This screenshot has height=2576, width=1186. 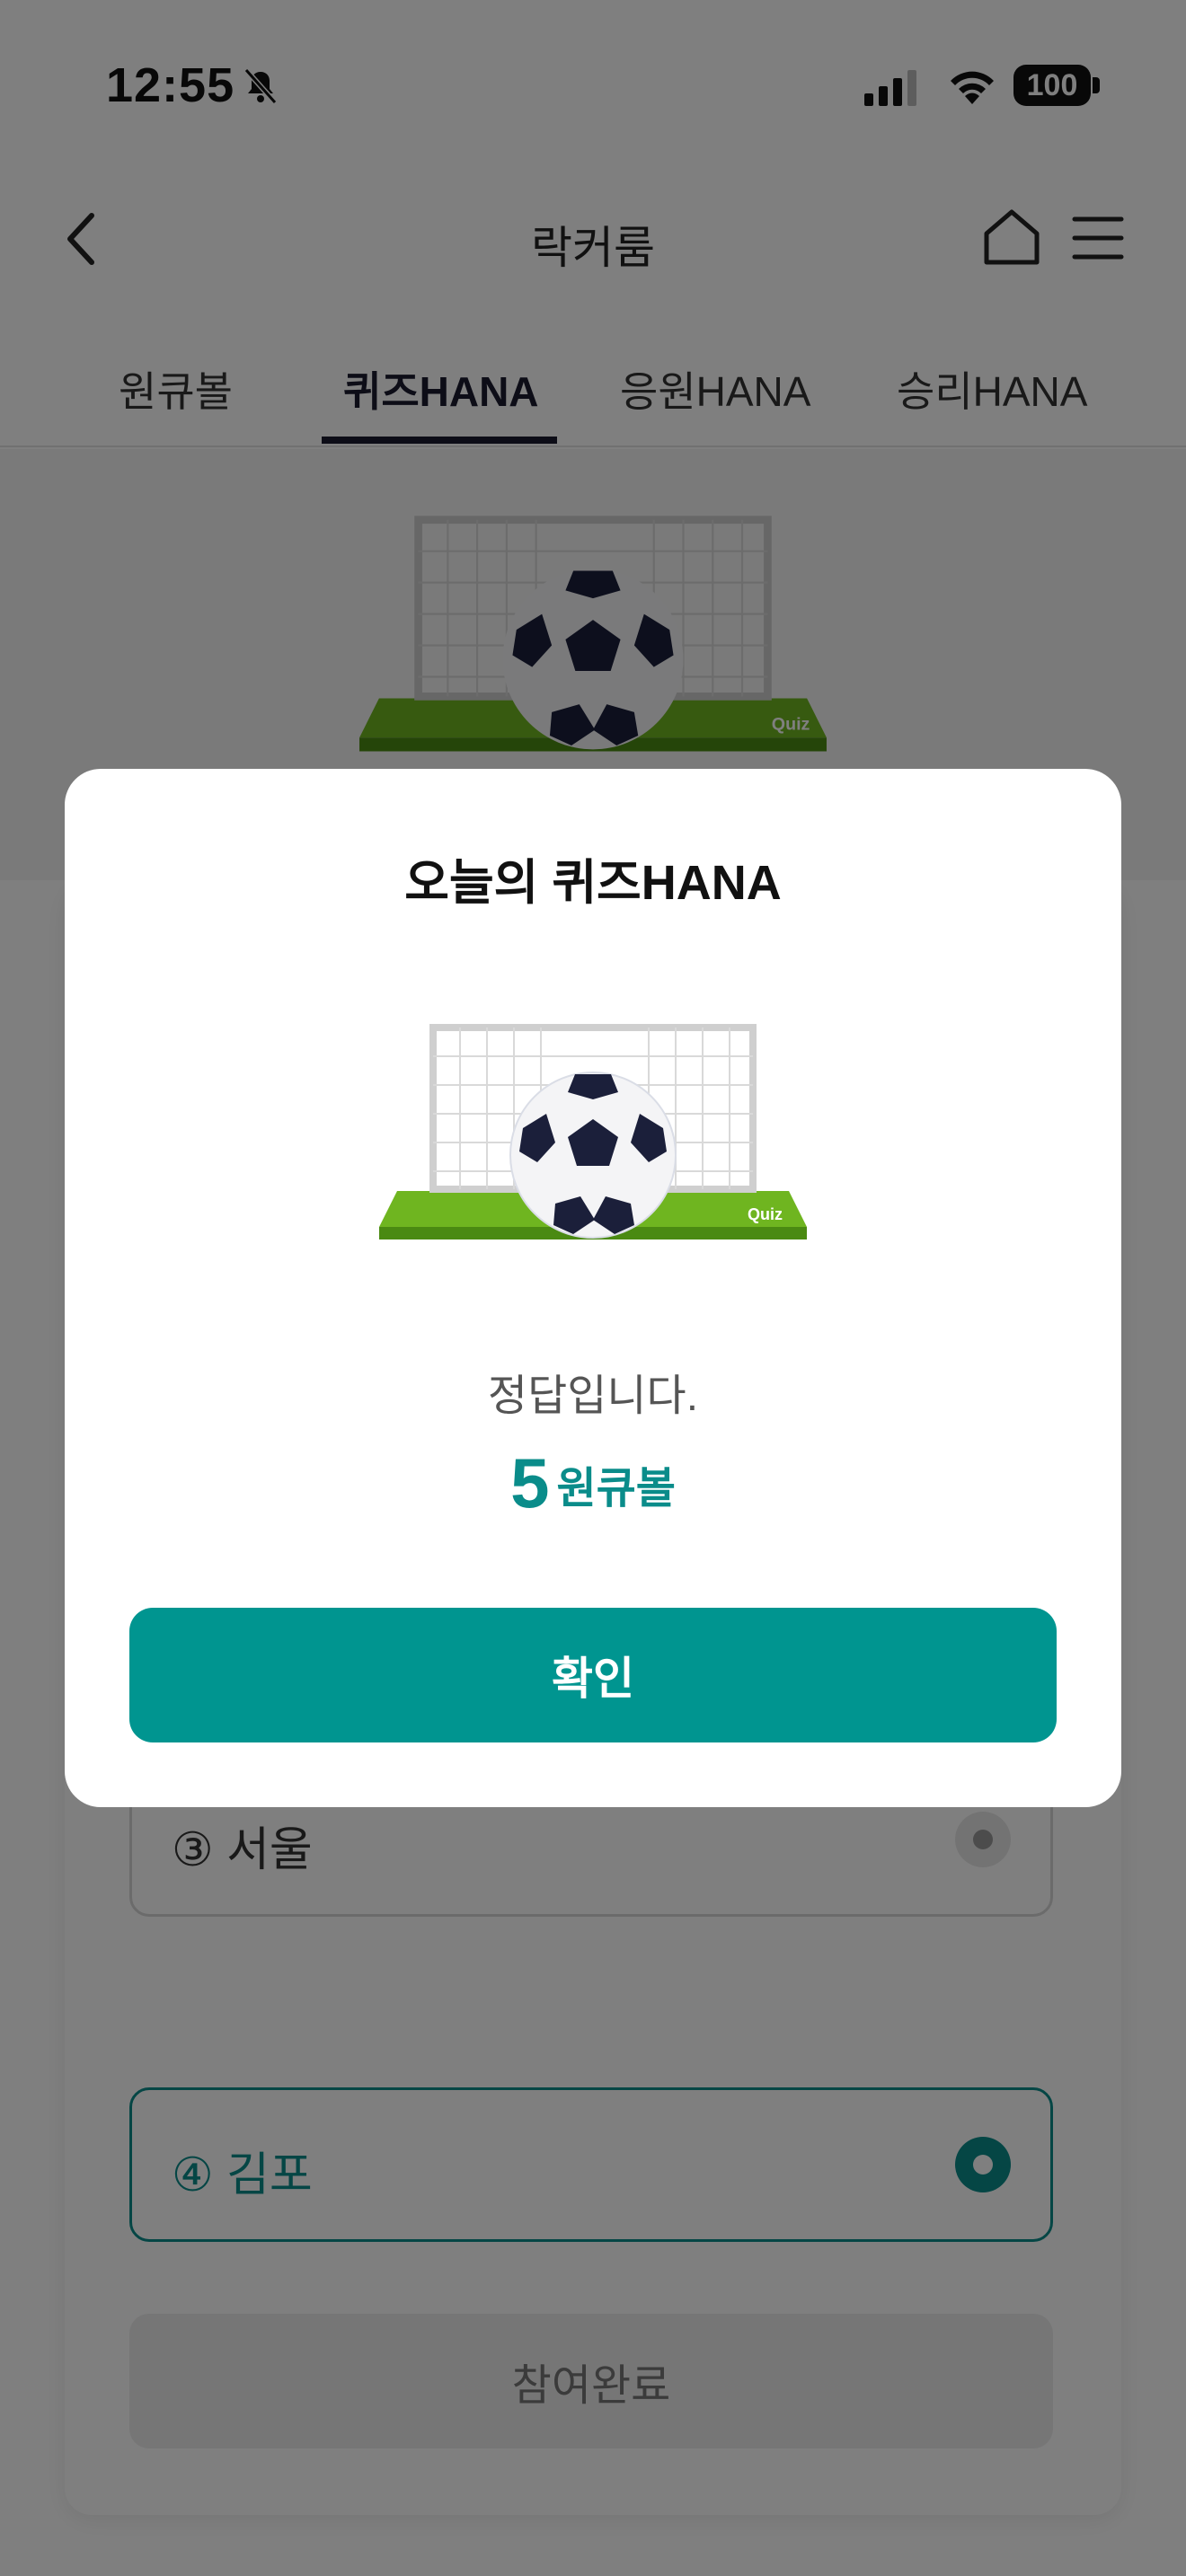 I want to click on result-message: 정답입니다., so click(x=593, y=1396).